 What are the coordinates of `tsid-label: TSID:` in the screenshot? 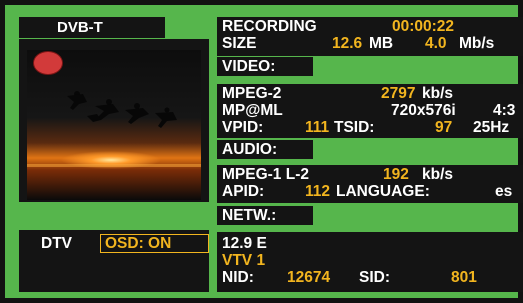 It's located at (354, 127).